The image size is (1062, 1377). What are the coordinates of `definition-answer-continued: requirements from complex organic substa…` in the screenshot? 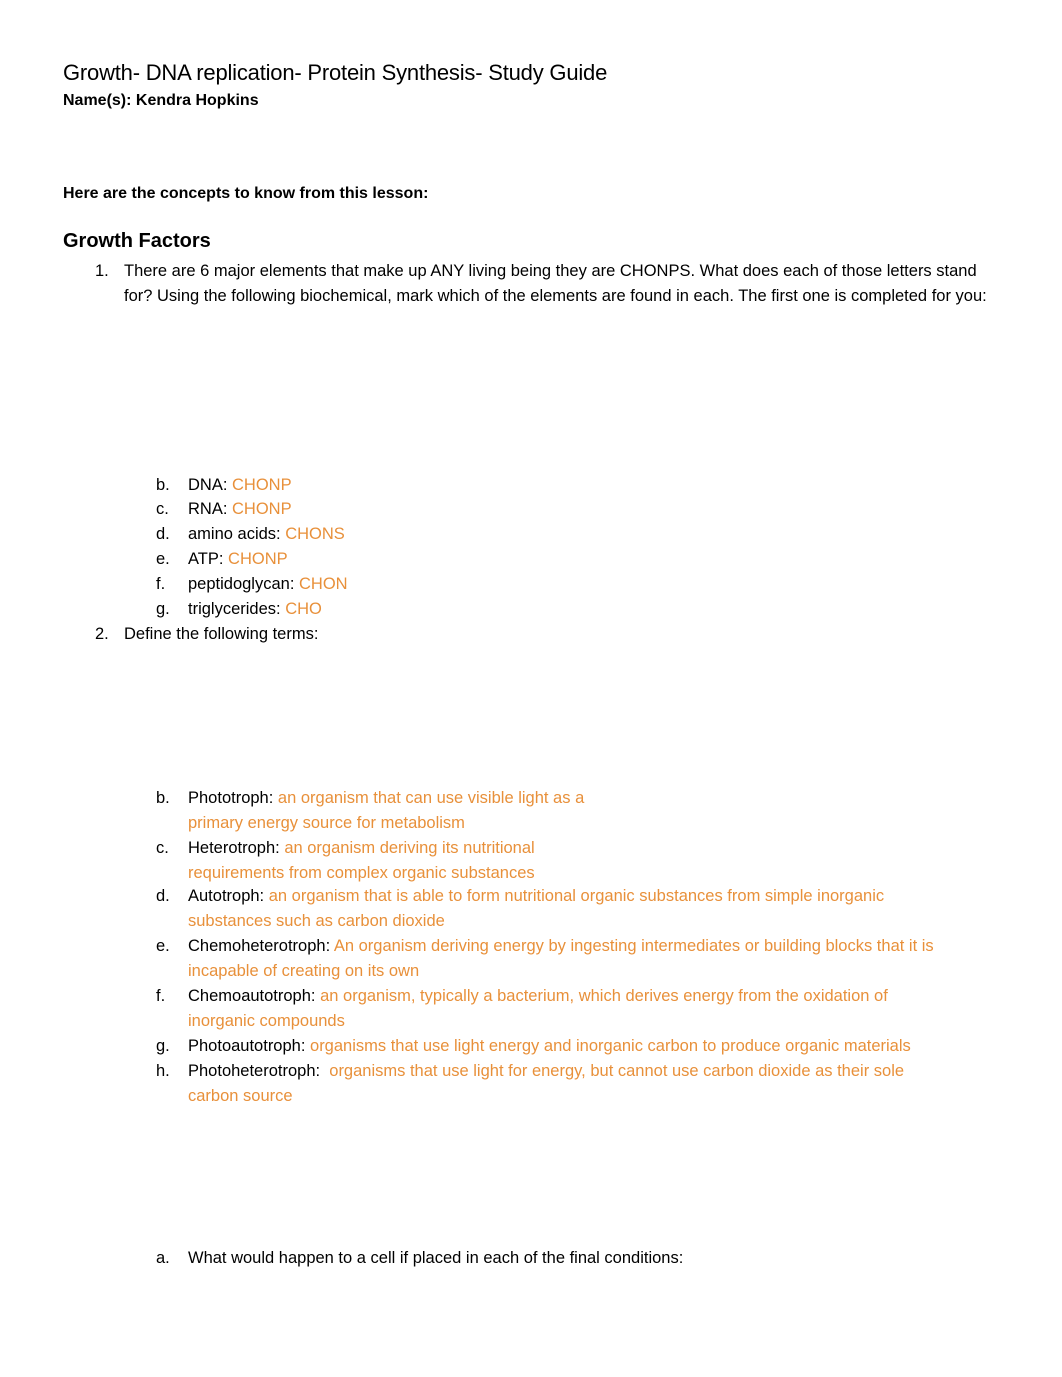 It's located at (361, 873).